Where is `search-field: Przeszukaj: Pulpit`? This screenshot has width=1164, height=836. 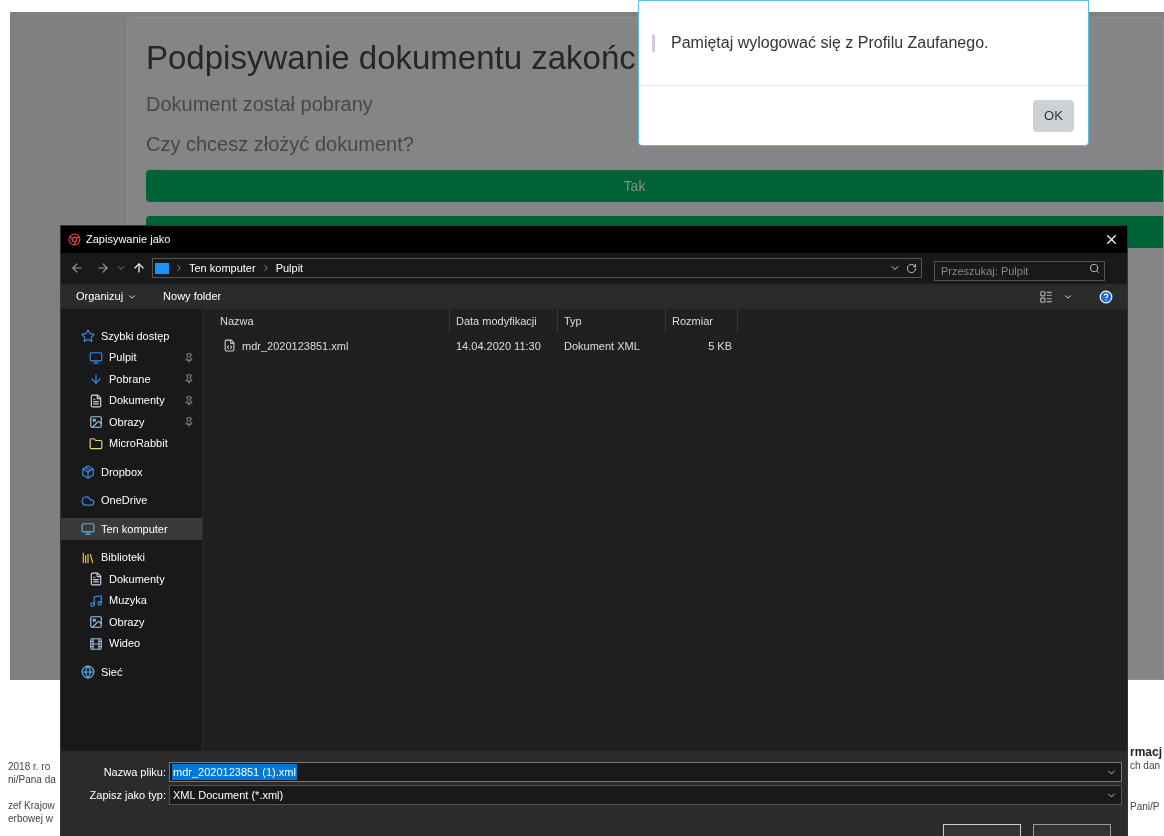 search-field: Przeszukaj: Pulpit is located at coordinates (1019, 271).